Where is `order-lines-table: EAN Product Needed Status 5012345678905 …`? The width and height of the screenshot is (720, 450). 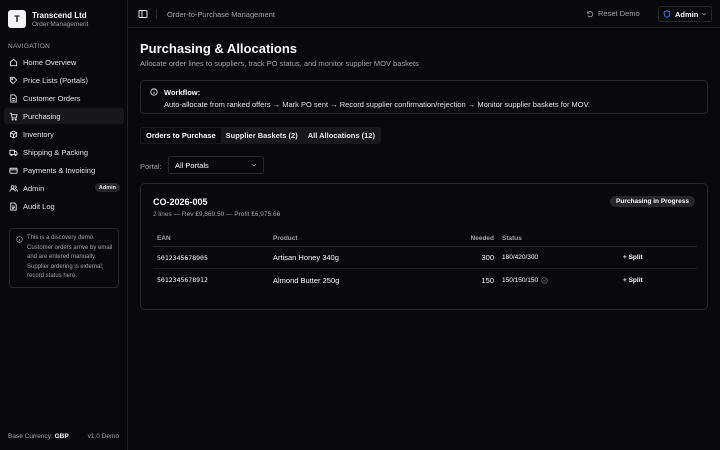
order-lines-table: EAN Product Needed Status 5012345678905 … is located at coordinates (425, 260).